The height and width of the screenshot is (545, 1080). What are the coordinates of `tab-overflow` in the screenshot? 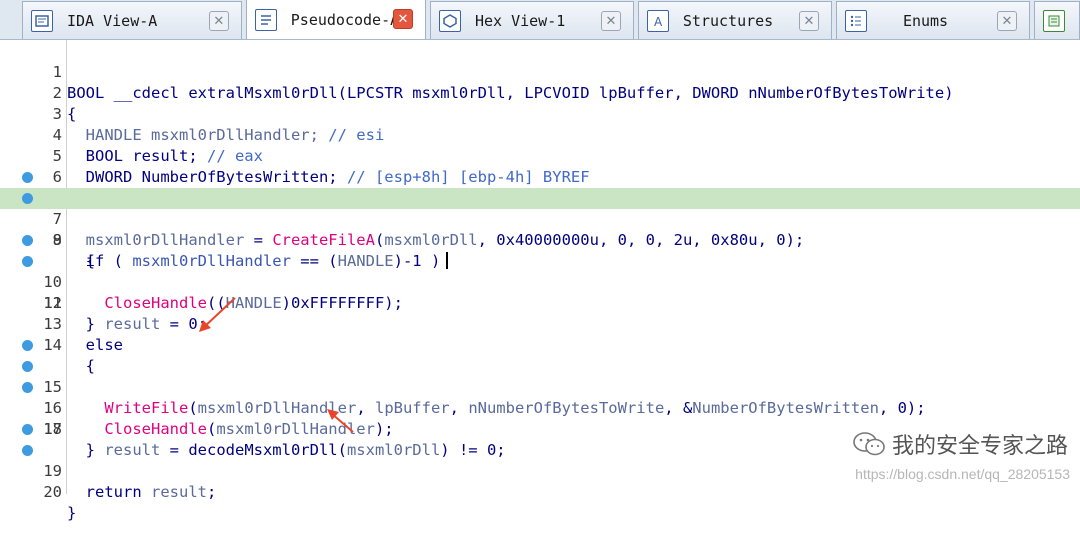 It's located at (1056, 20).